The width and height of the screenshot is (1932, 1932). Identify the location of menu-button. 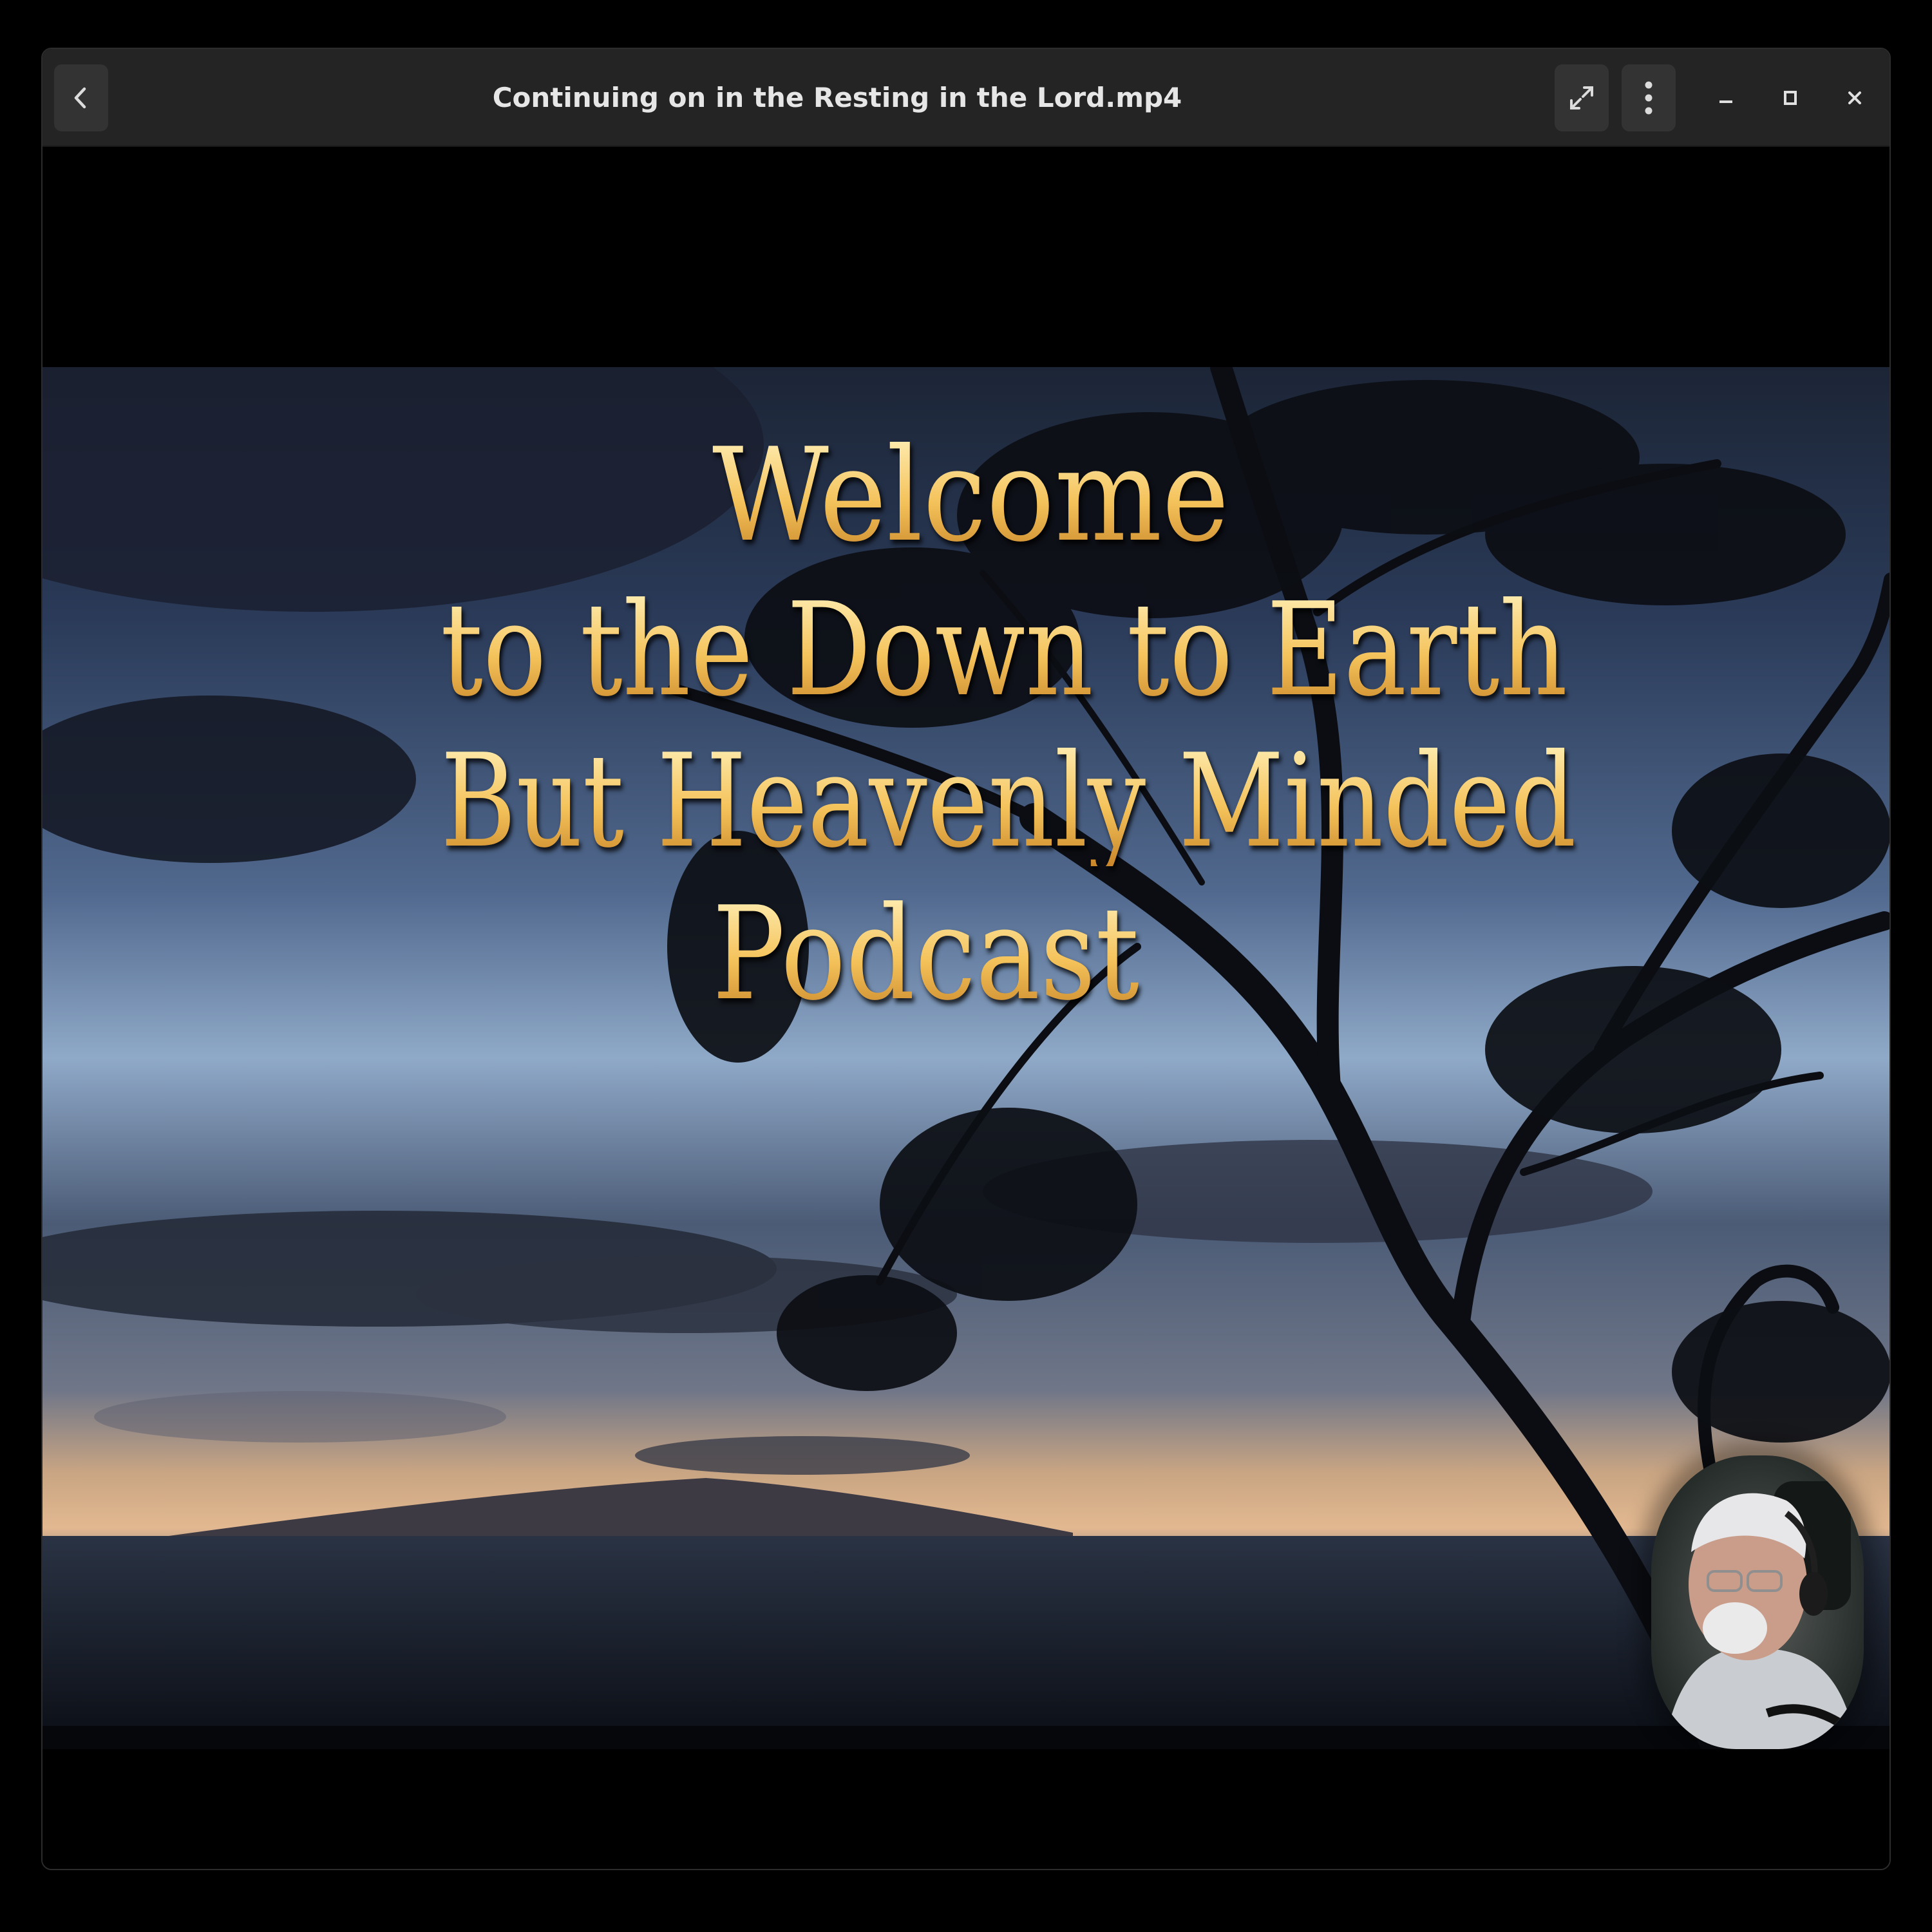
(1649, 97).